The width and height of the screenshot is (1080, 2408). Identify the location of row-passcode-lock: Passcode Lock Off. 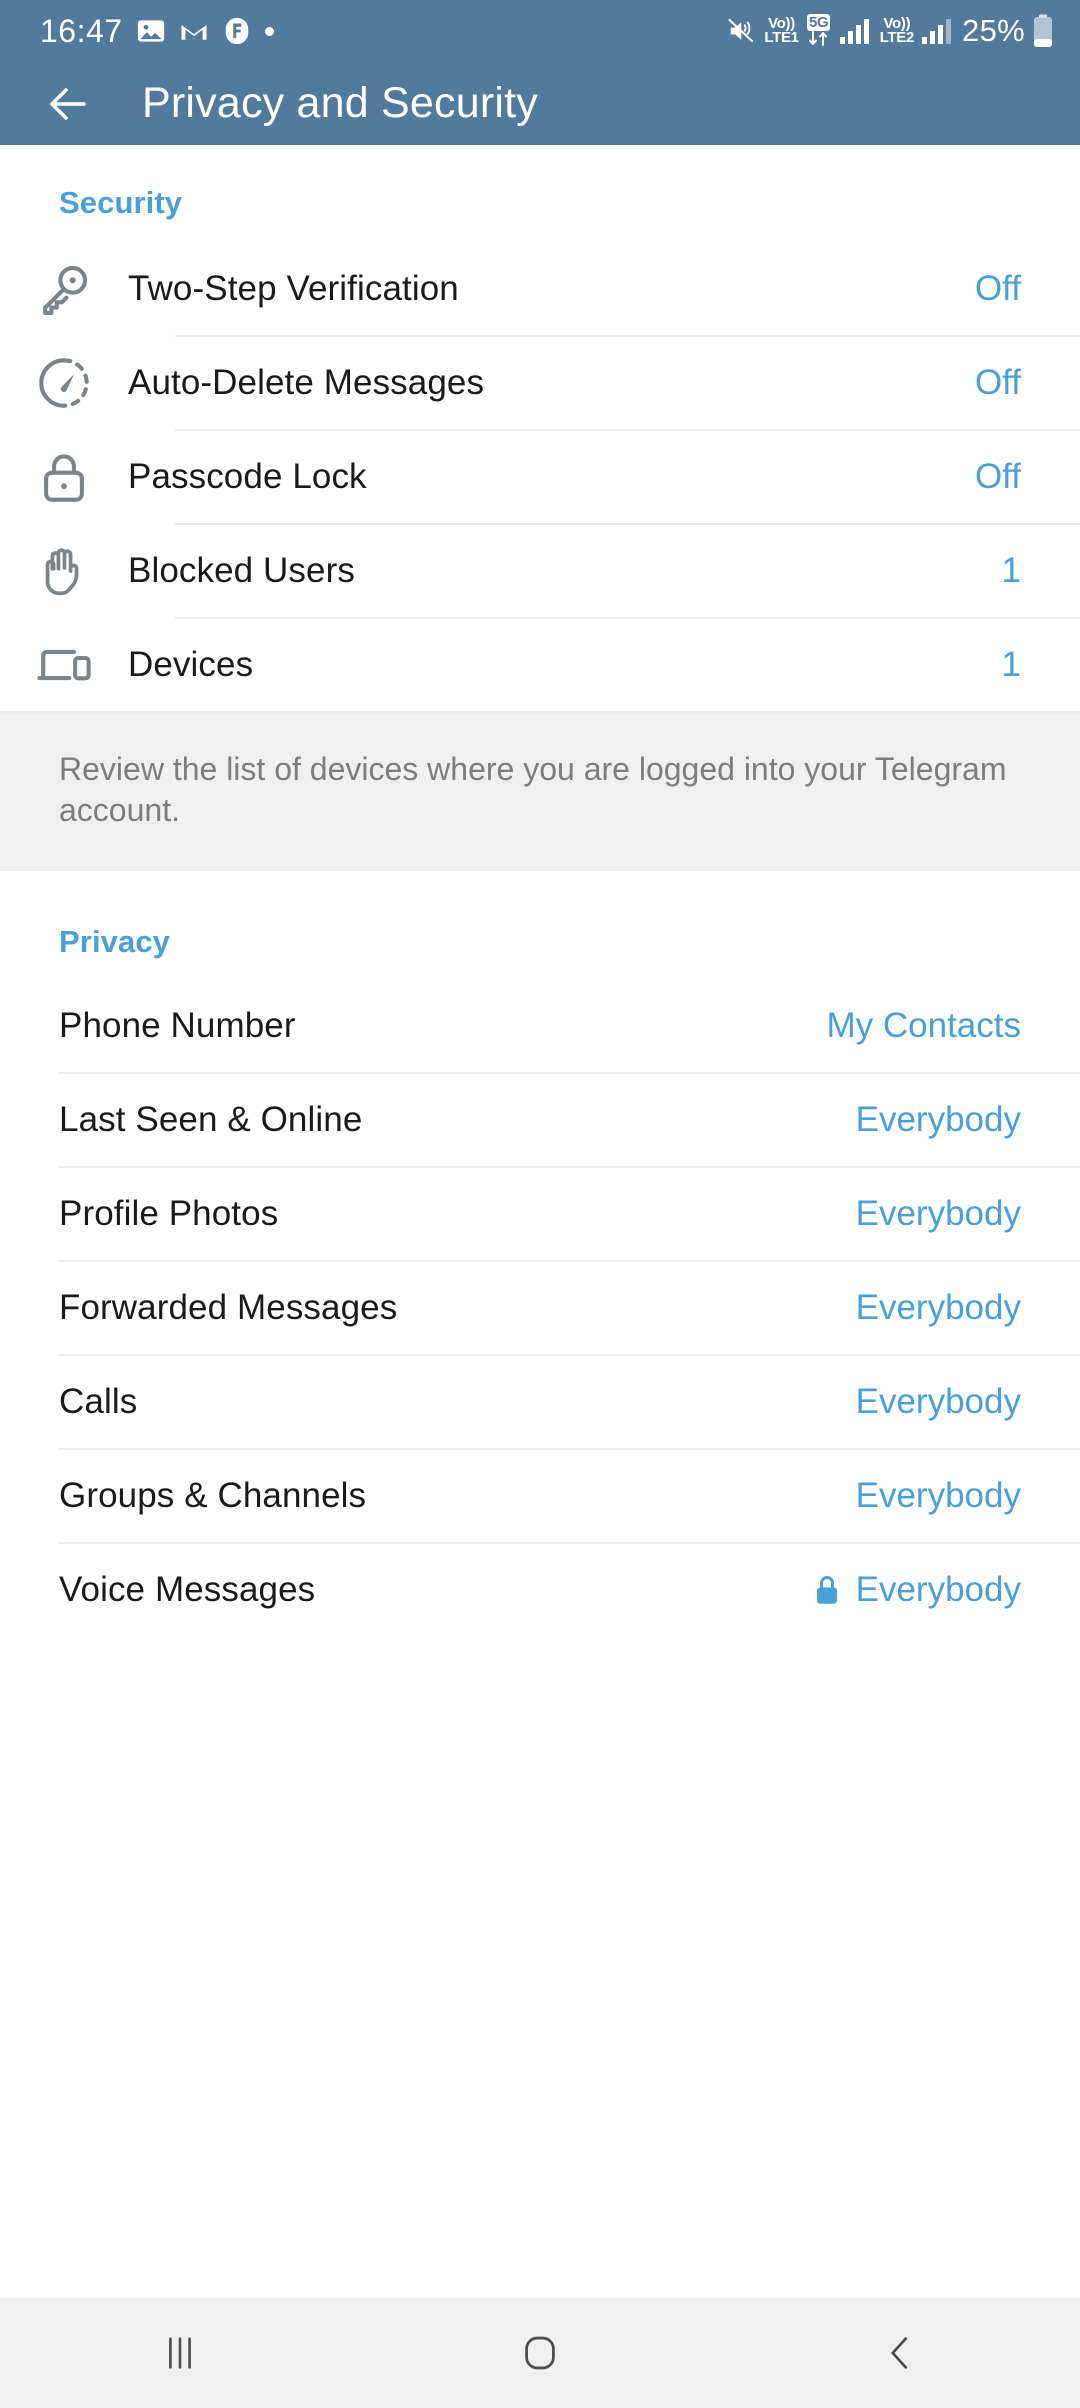
(540, 477).